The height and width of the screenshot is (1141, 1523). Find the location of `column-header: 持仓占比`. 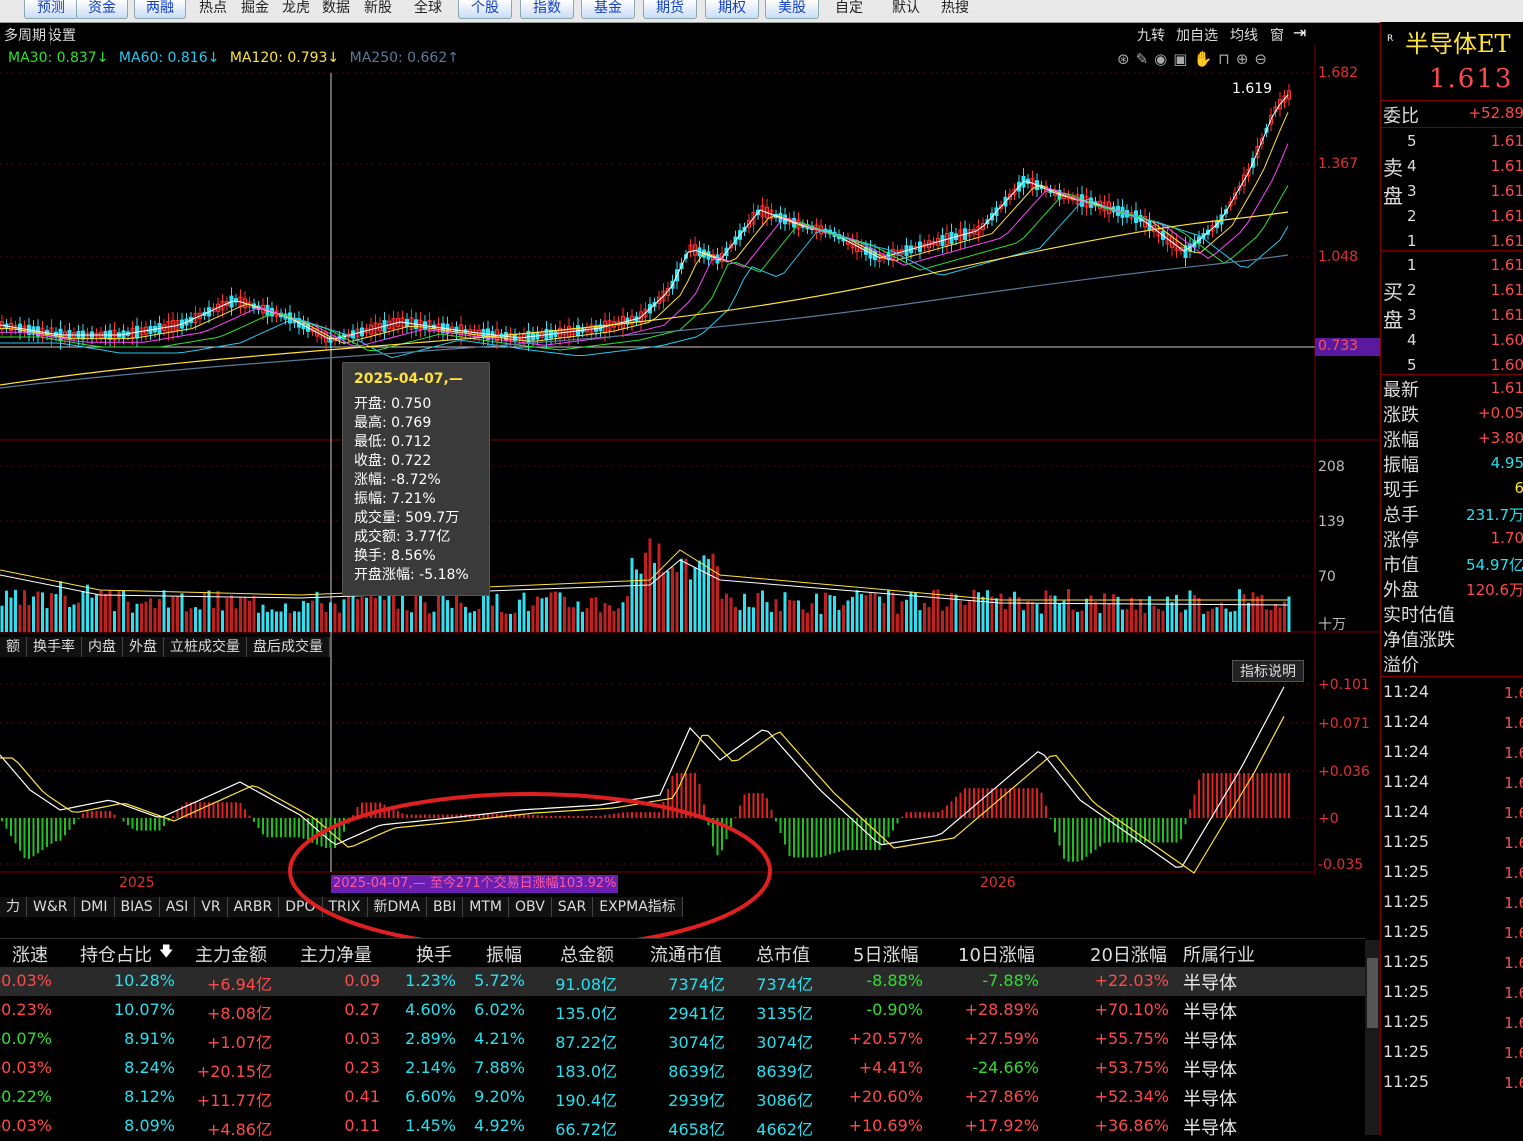

column-header: 持仓占比 is located at coordinates (116, 954).